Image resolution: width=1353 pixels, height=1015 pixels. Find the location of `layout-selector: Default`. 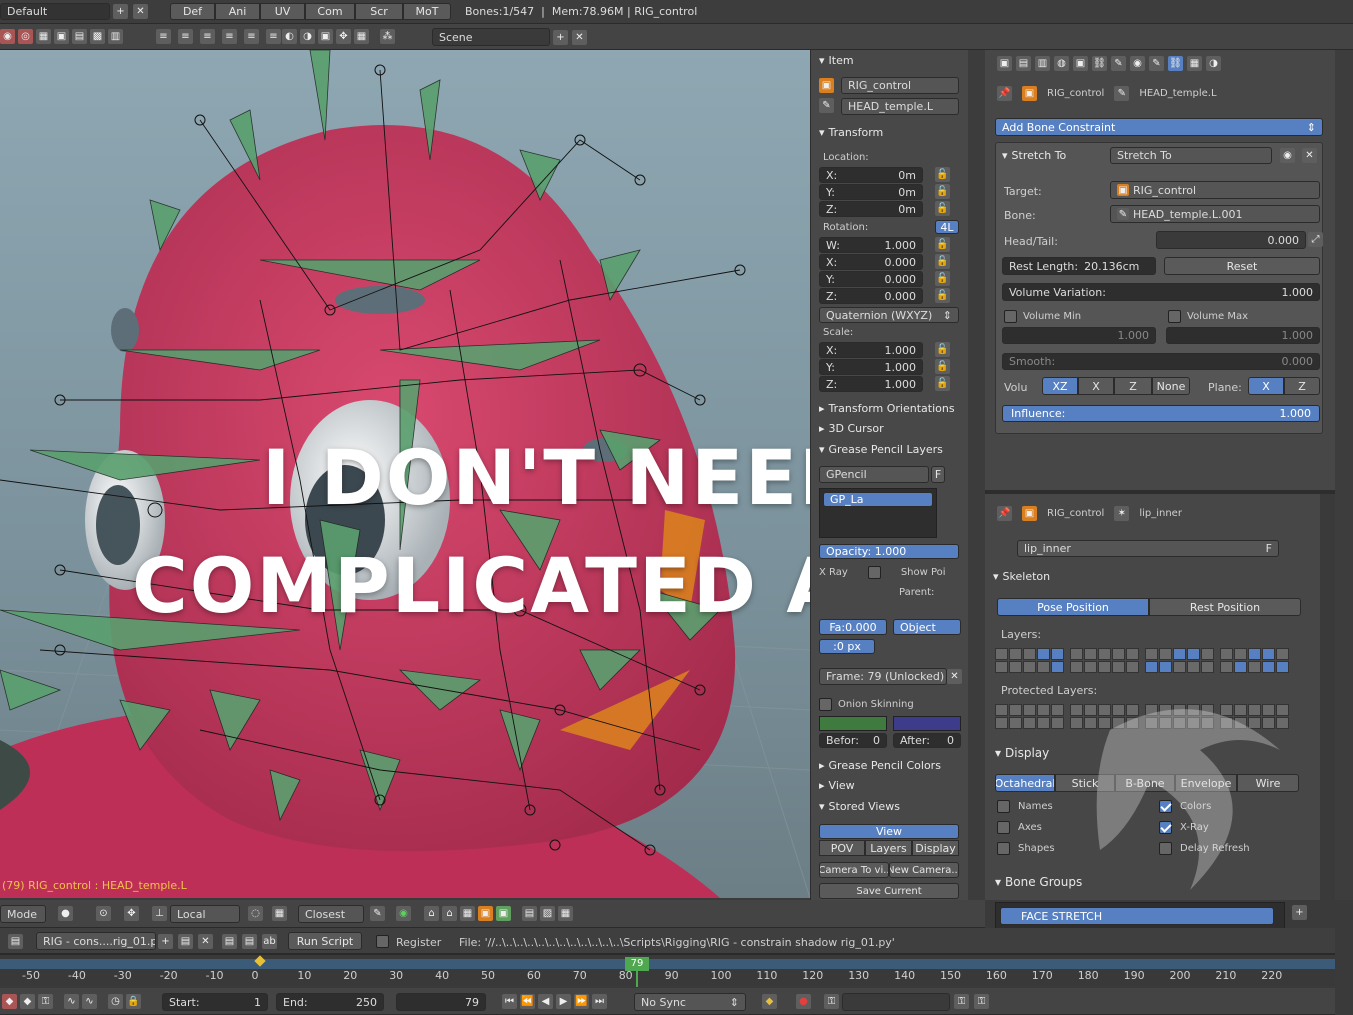

layout-selector: Default is located at coordinates (55, 11).